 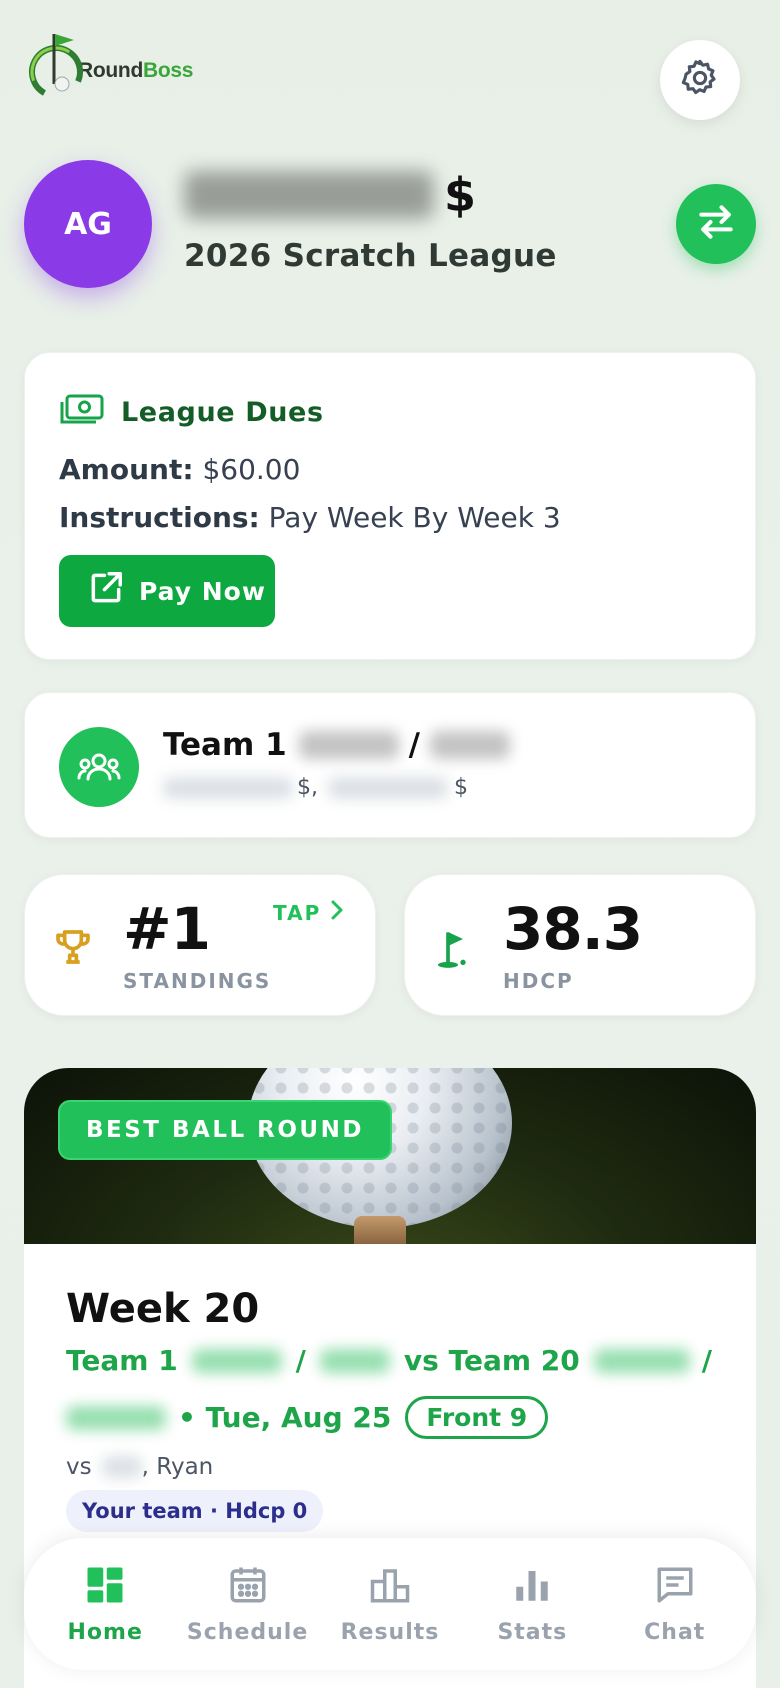 What do you see at coordinates (538, 981) in the screenshot?
I see `handicap-label: HDCP` at bounding box center [538, 981].